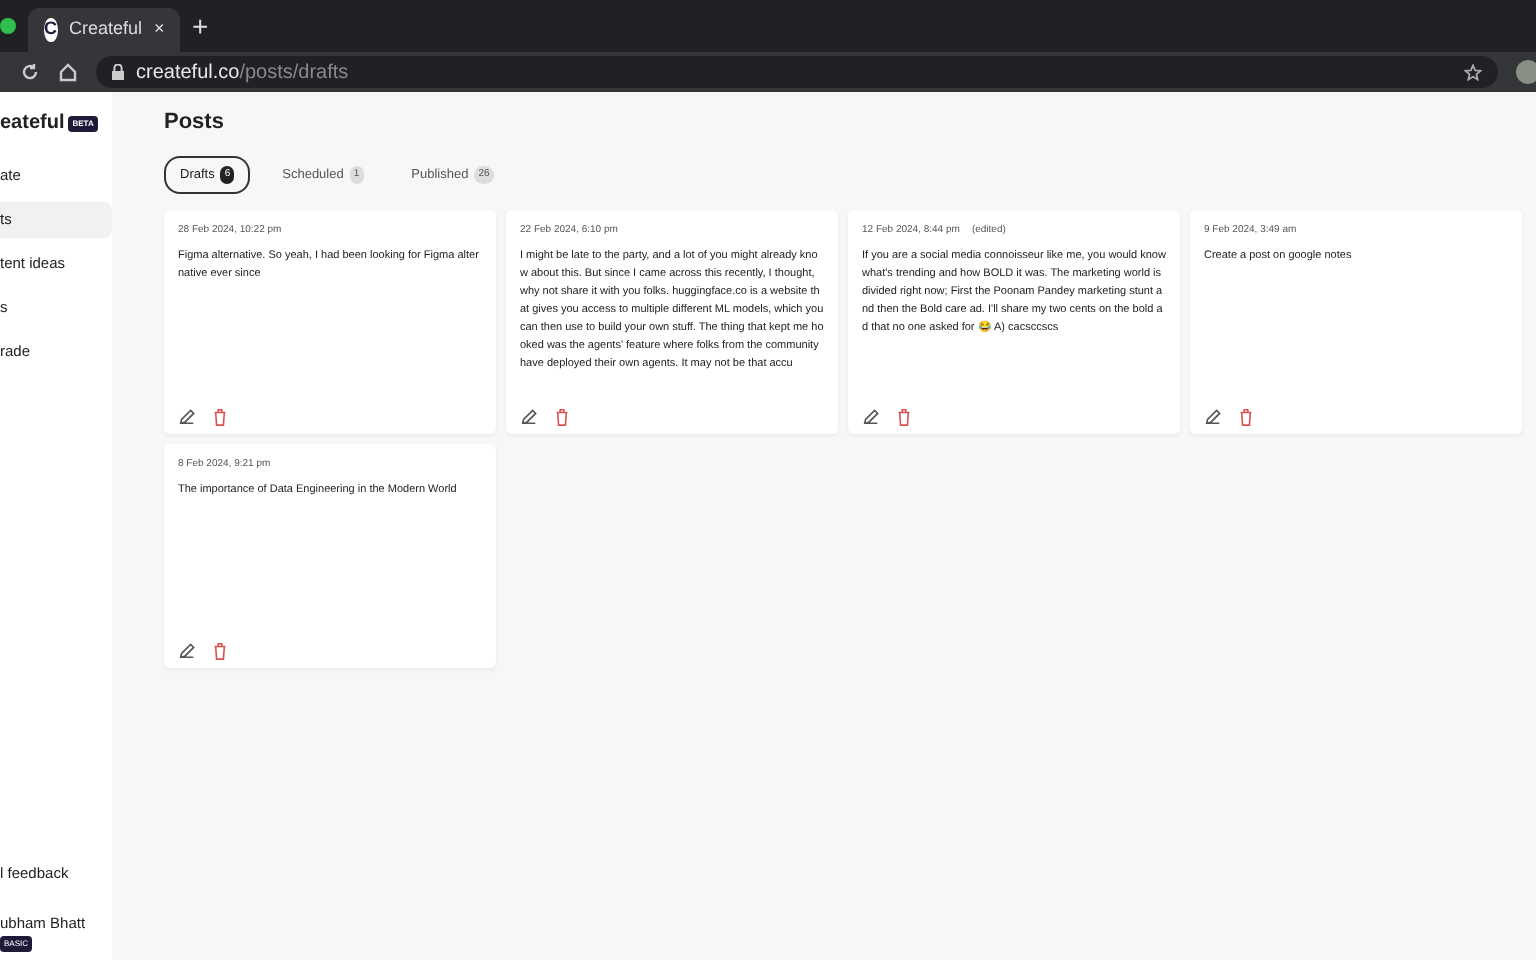 The width and height of the screenshot is (1536, 960). I want to click on new-tab-button: +, so click(200, 26).